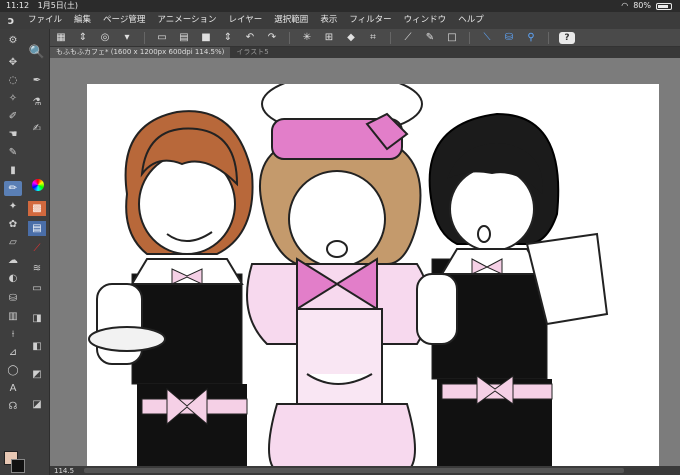  Describe the element at coordinates (13, 62) in the screenshot. I see `move-tool-icon: ✥` at that location.